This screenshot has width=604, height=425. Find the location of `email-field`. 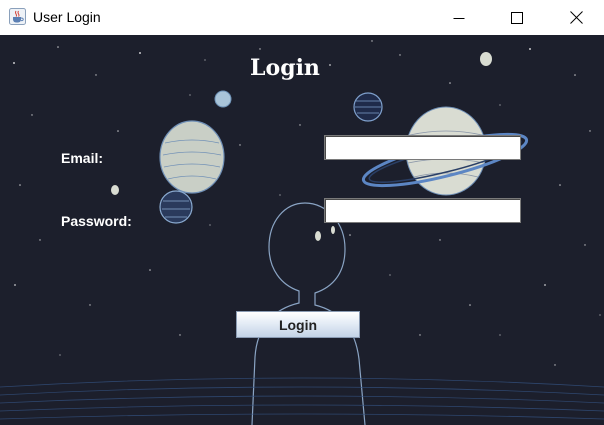

email-field is located at coordinates (422, 147).